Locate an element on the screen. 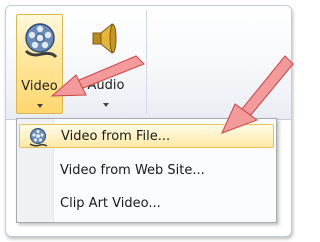 The width and height of the screenshot is (320, 242). insert-video-button: Video is located at coordinates (39, 64).